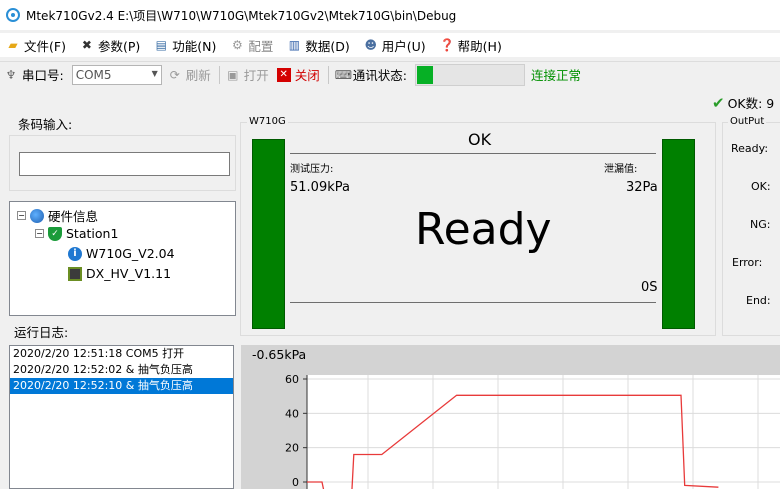 Image resolution: width=780 pixels, height=489 pixels. I want to click on menu-users: ☻ 用户(U), so click(395, 45).